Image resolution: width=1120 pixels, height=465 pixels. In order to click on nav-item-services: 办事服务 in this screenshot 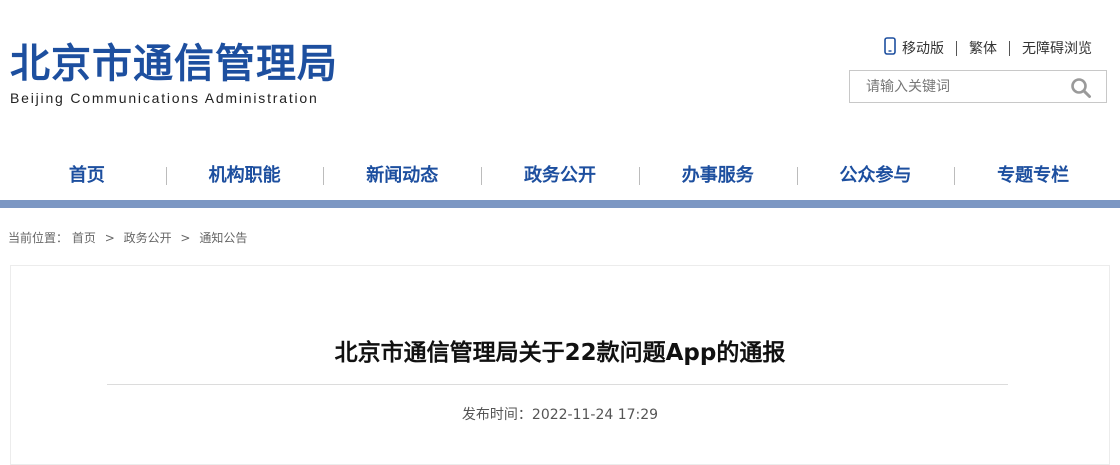, I will do `click(717, 176)`.